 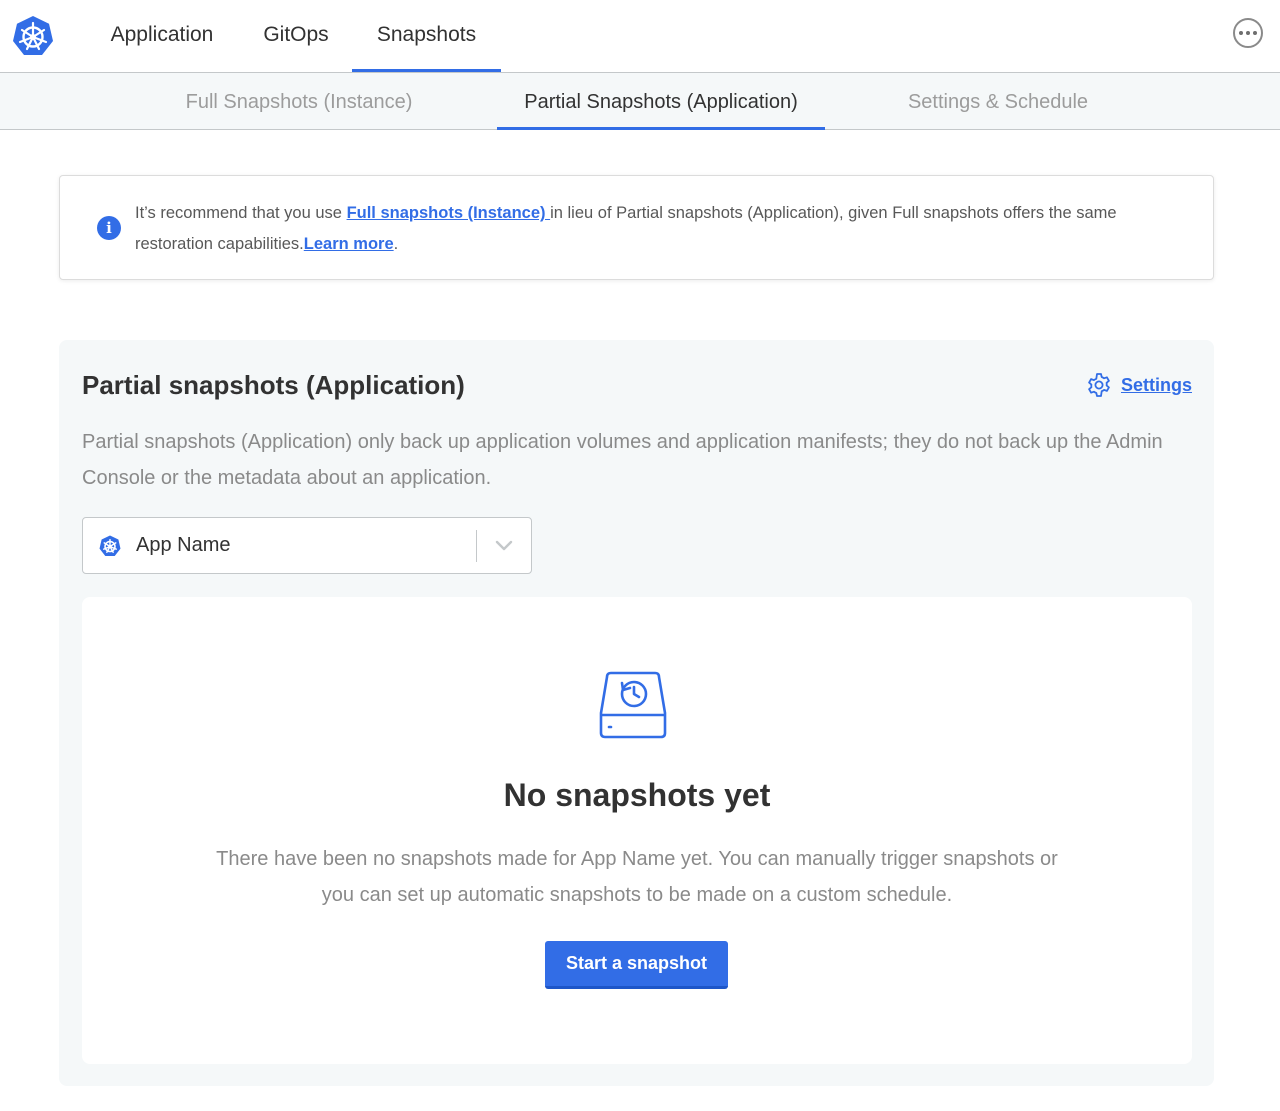 I want to click on info-icon: i, so click(x=109, y=228).